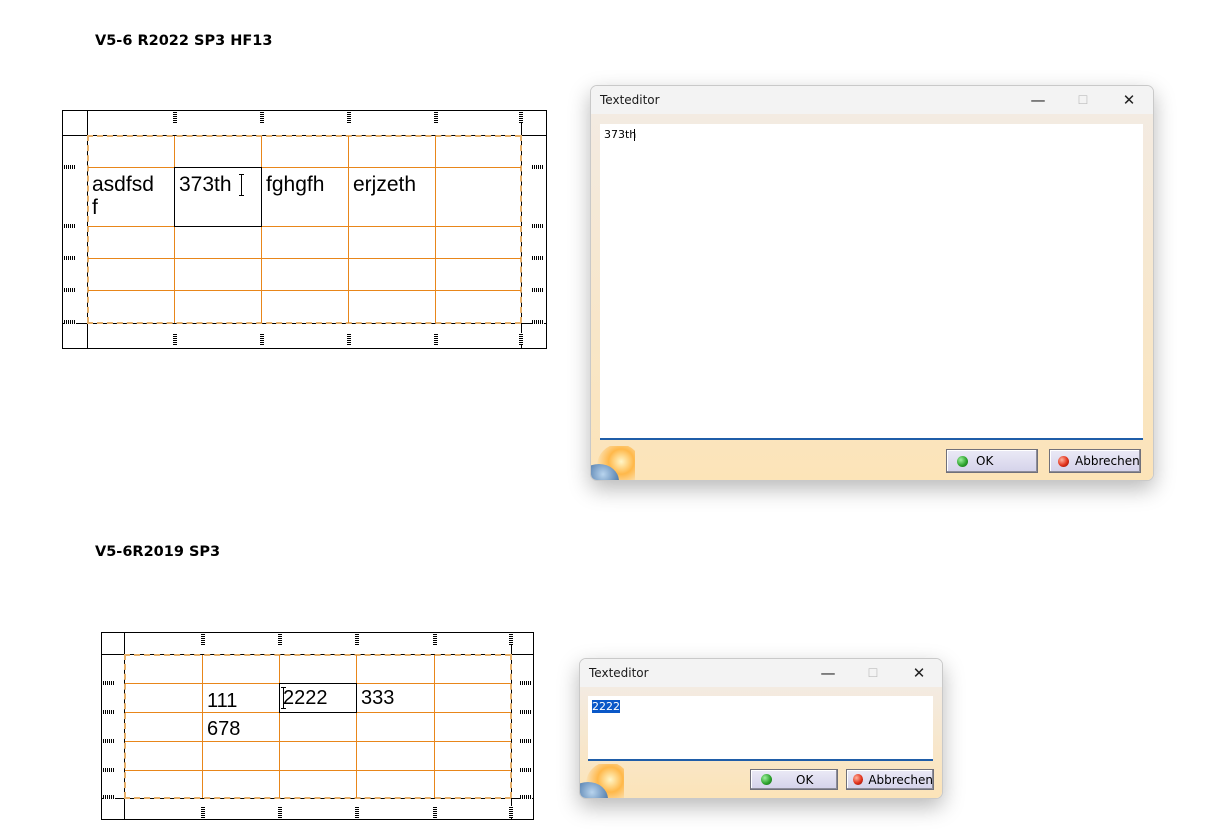  Describe the element at coordinates (305, 698) in the screenshot. I see `table-cell: 2222` at that location.